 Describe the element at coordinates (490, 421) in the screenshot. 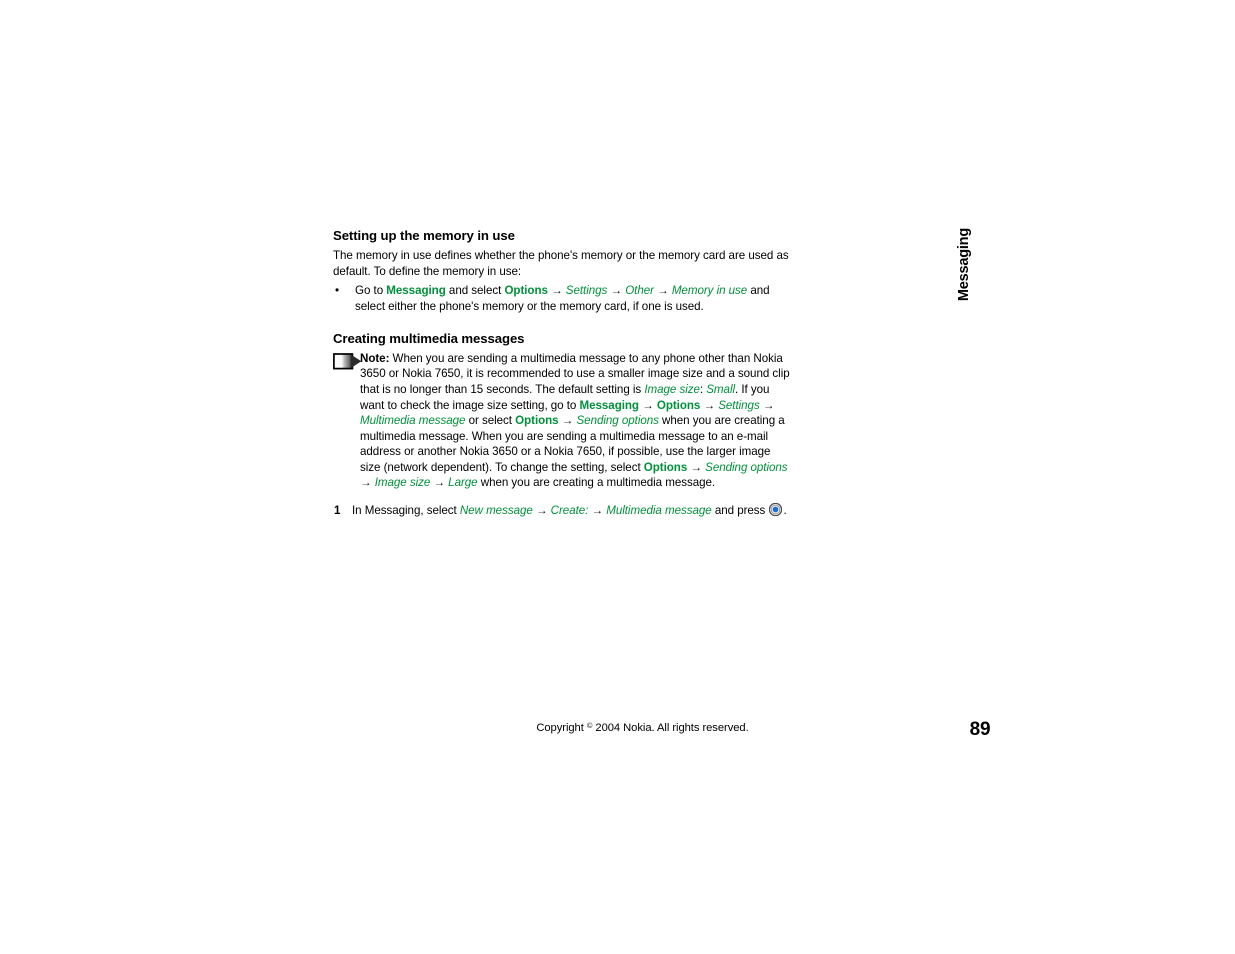

I see `text-run: or select` at that location.